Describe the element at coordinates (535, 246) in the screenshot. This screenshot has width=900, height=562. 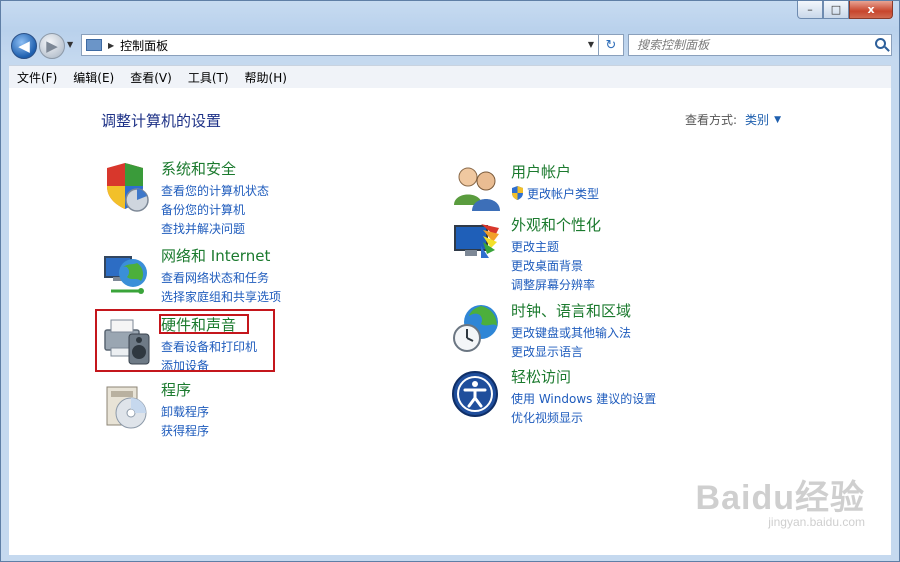
I see `category-link: 更改主题` at that location.